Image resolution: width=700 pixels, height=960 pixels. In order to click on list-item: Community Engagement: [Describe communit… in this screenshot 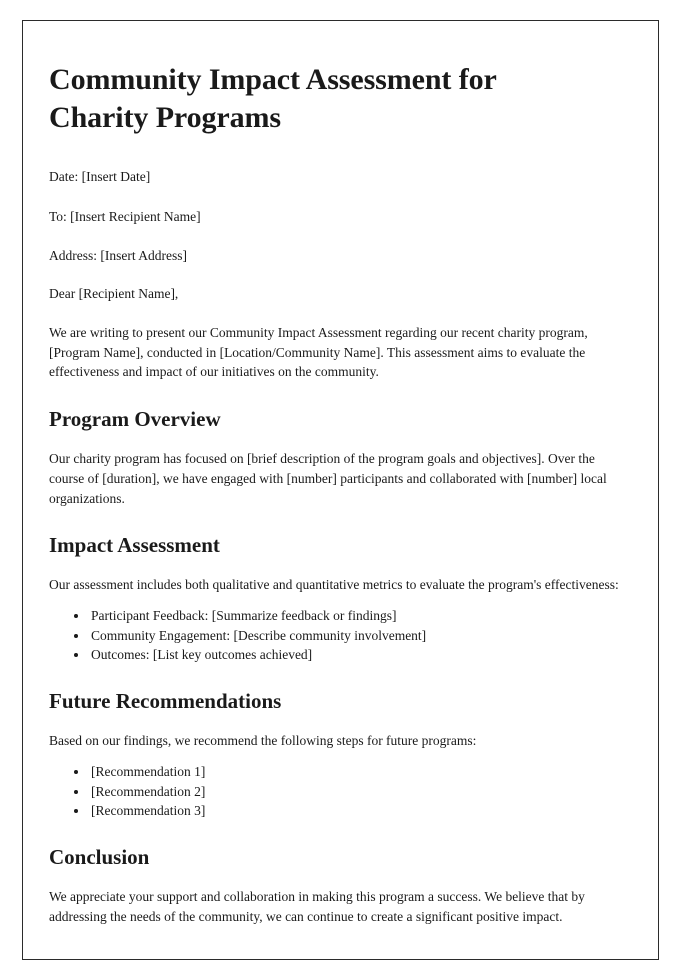, I will do `click(360, 636)`.